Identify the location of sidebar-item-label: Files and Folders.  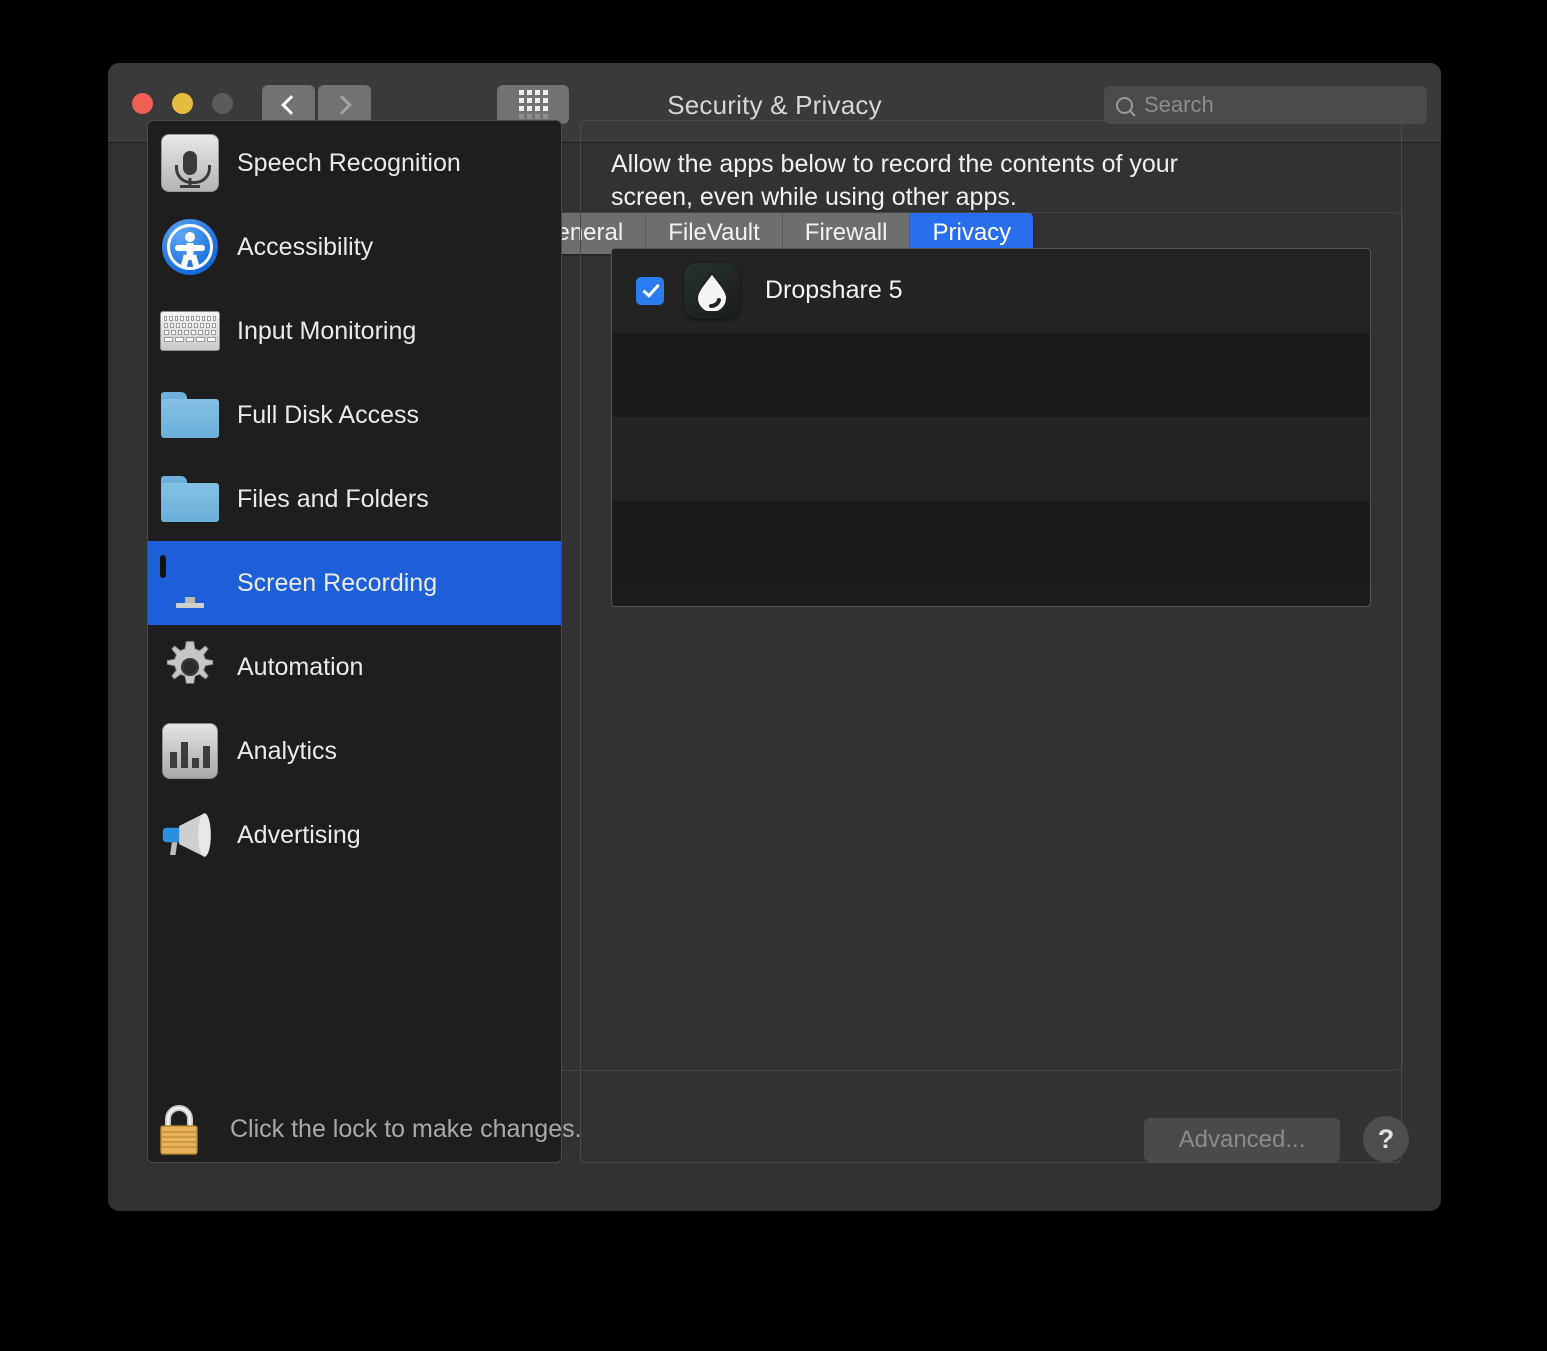
(333, 498).